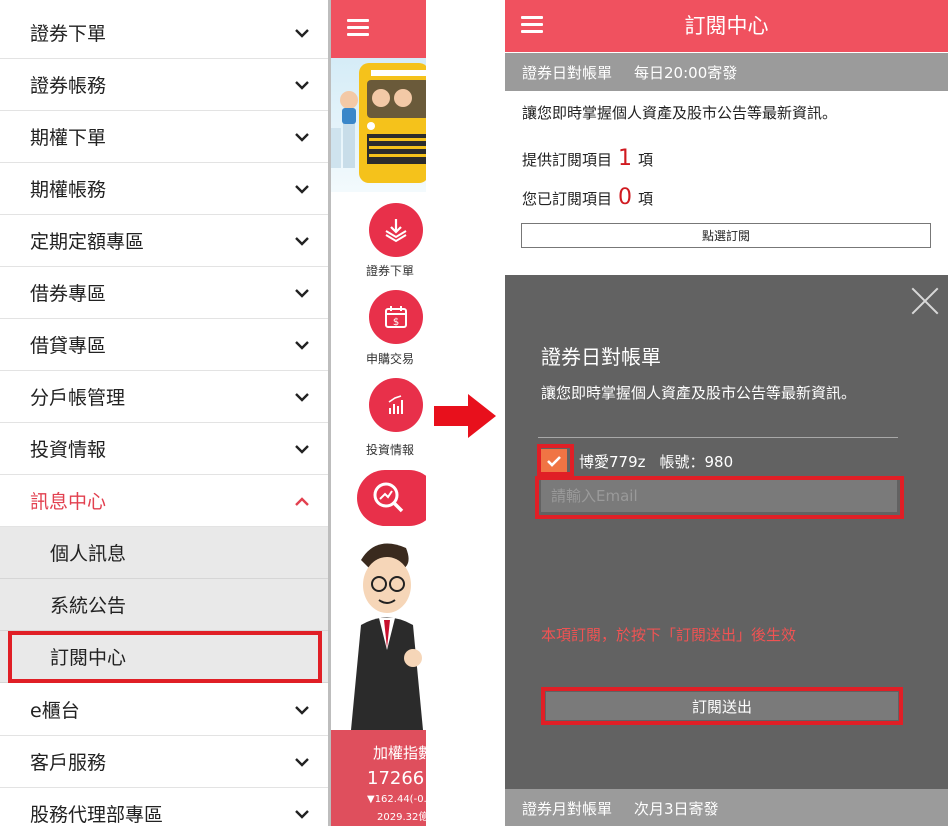 Image resolution: width=948 pixels, height=826 pixels. What do you see at coordinates (164, 137) in the screenshot?
I see `menu-item-futures-order: 期權下單` at bounding box center [164, 137].